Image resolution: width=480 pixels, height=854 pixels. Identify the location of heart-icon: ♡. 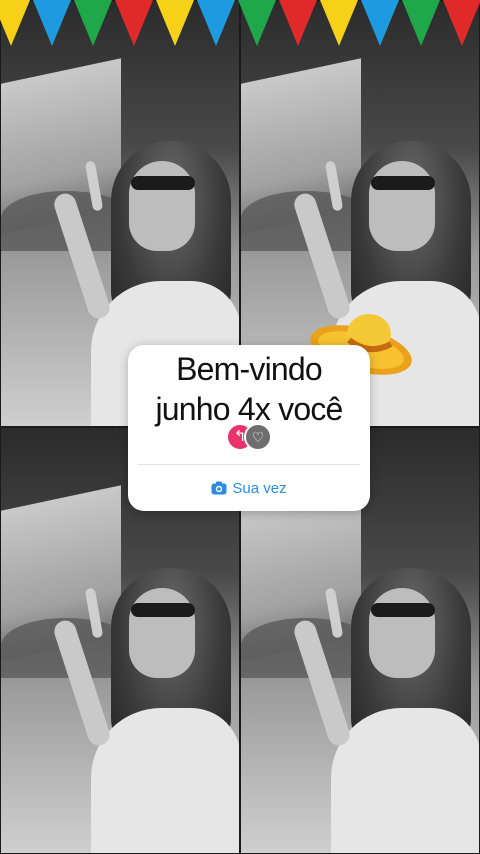
(258, 437).